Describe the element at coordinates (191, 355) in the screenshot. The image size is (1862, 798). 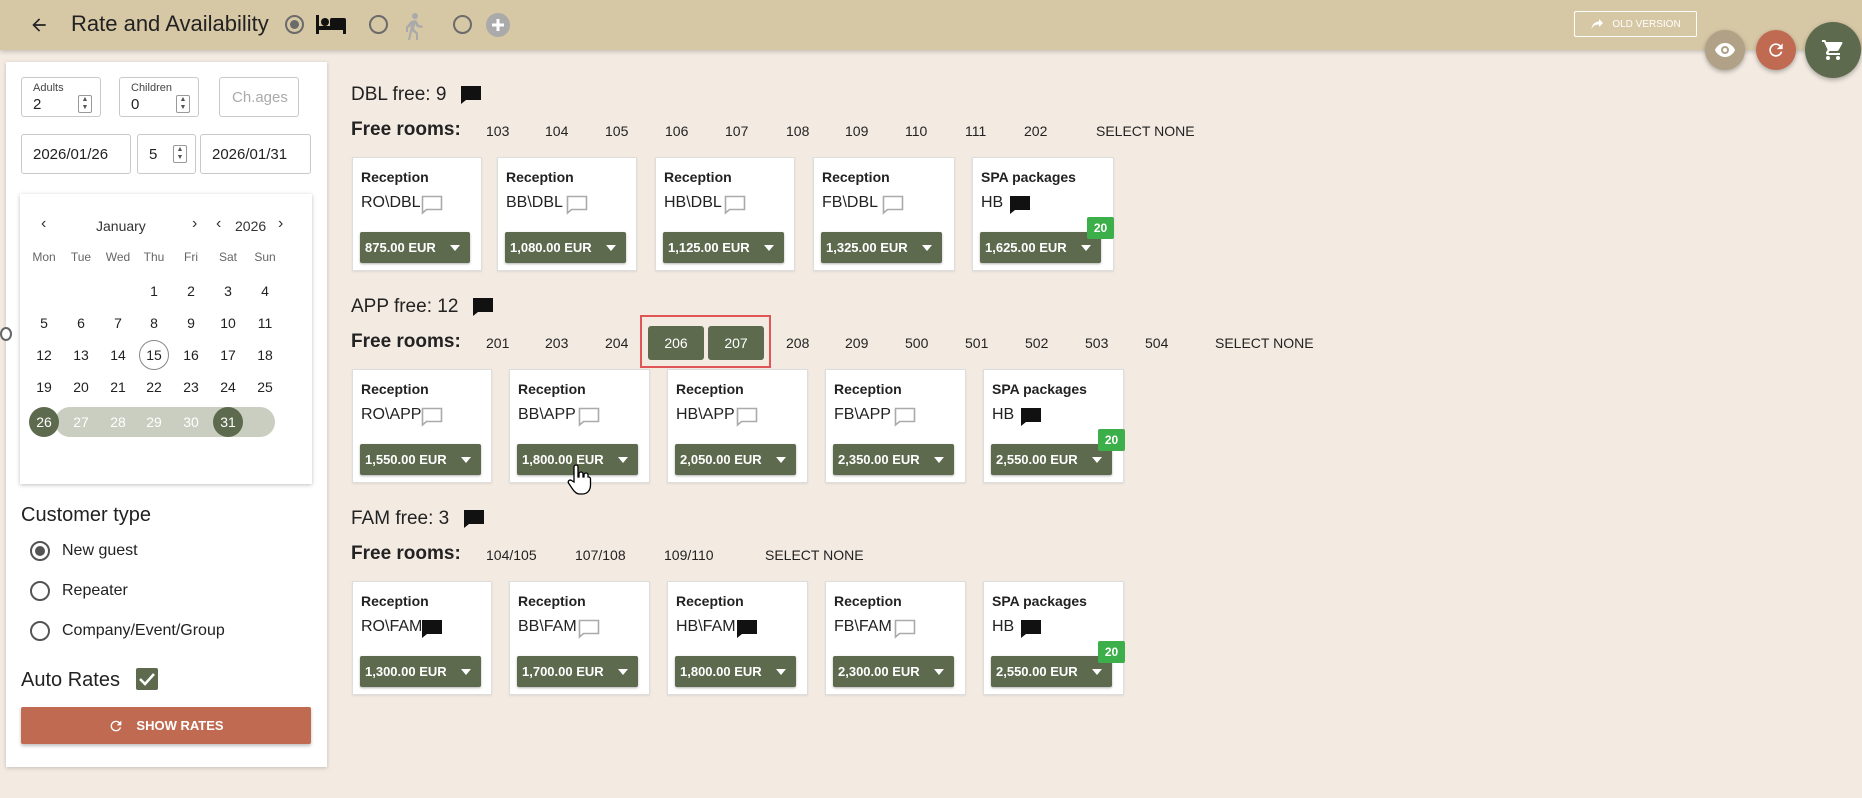
I see `calendar-day: 16` at that location.